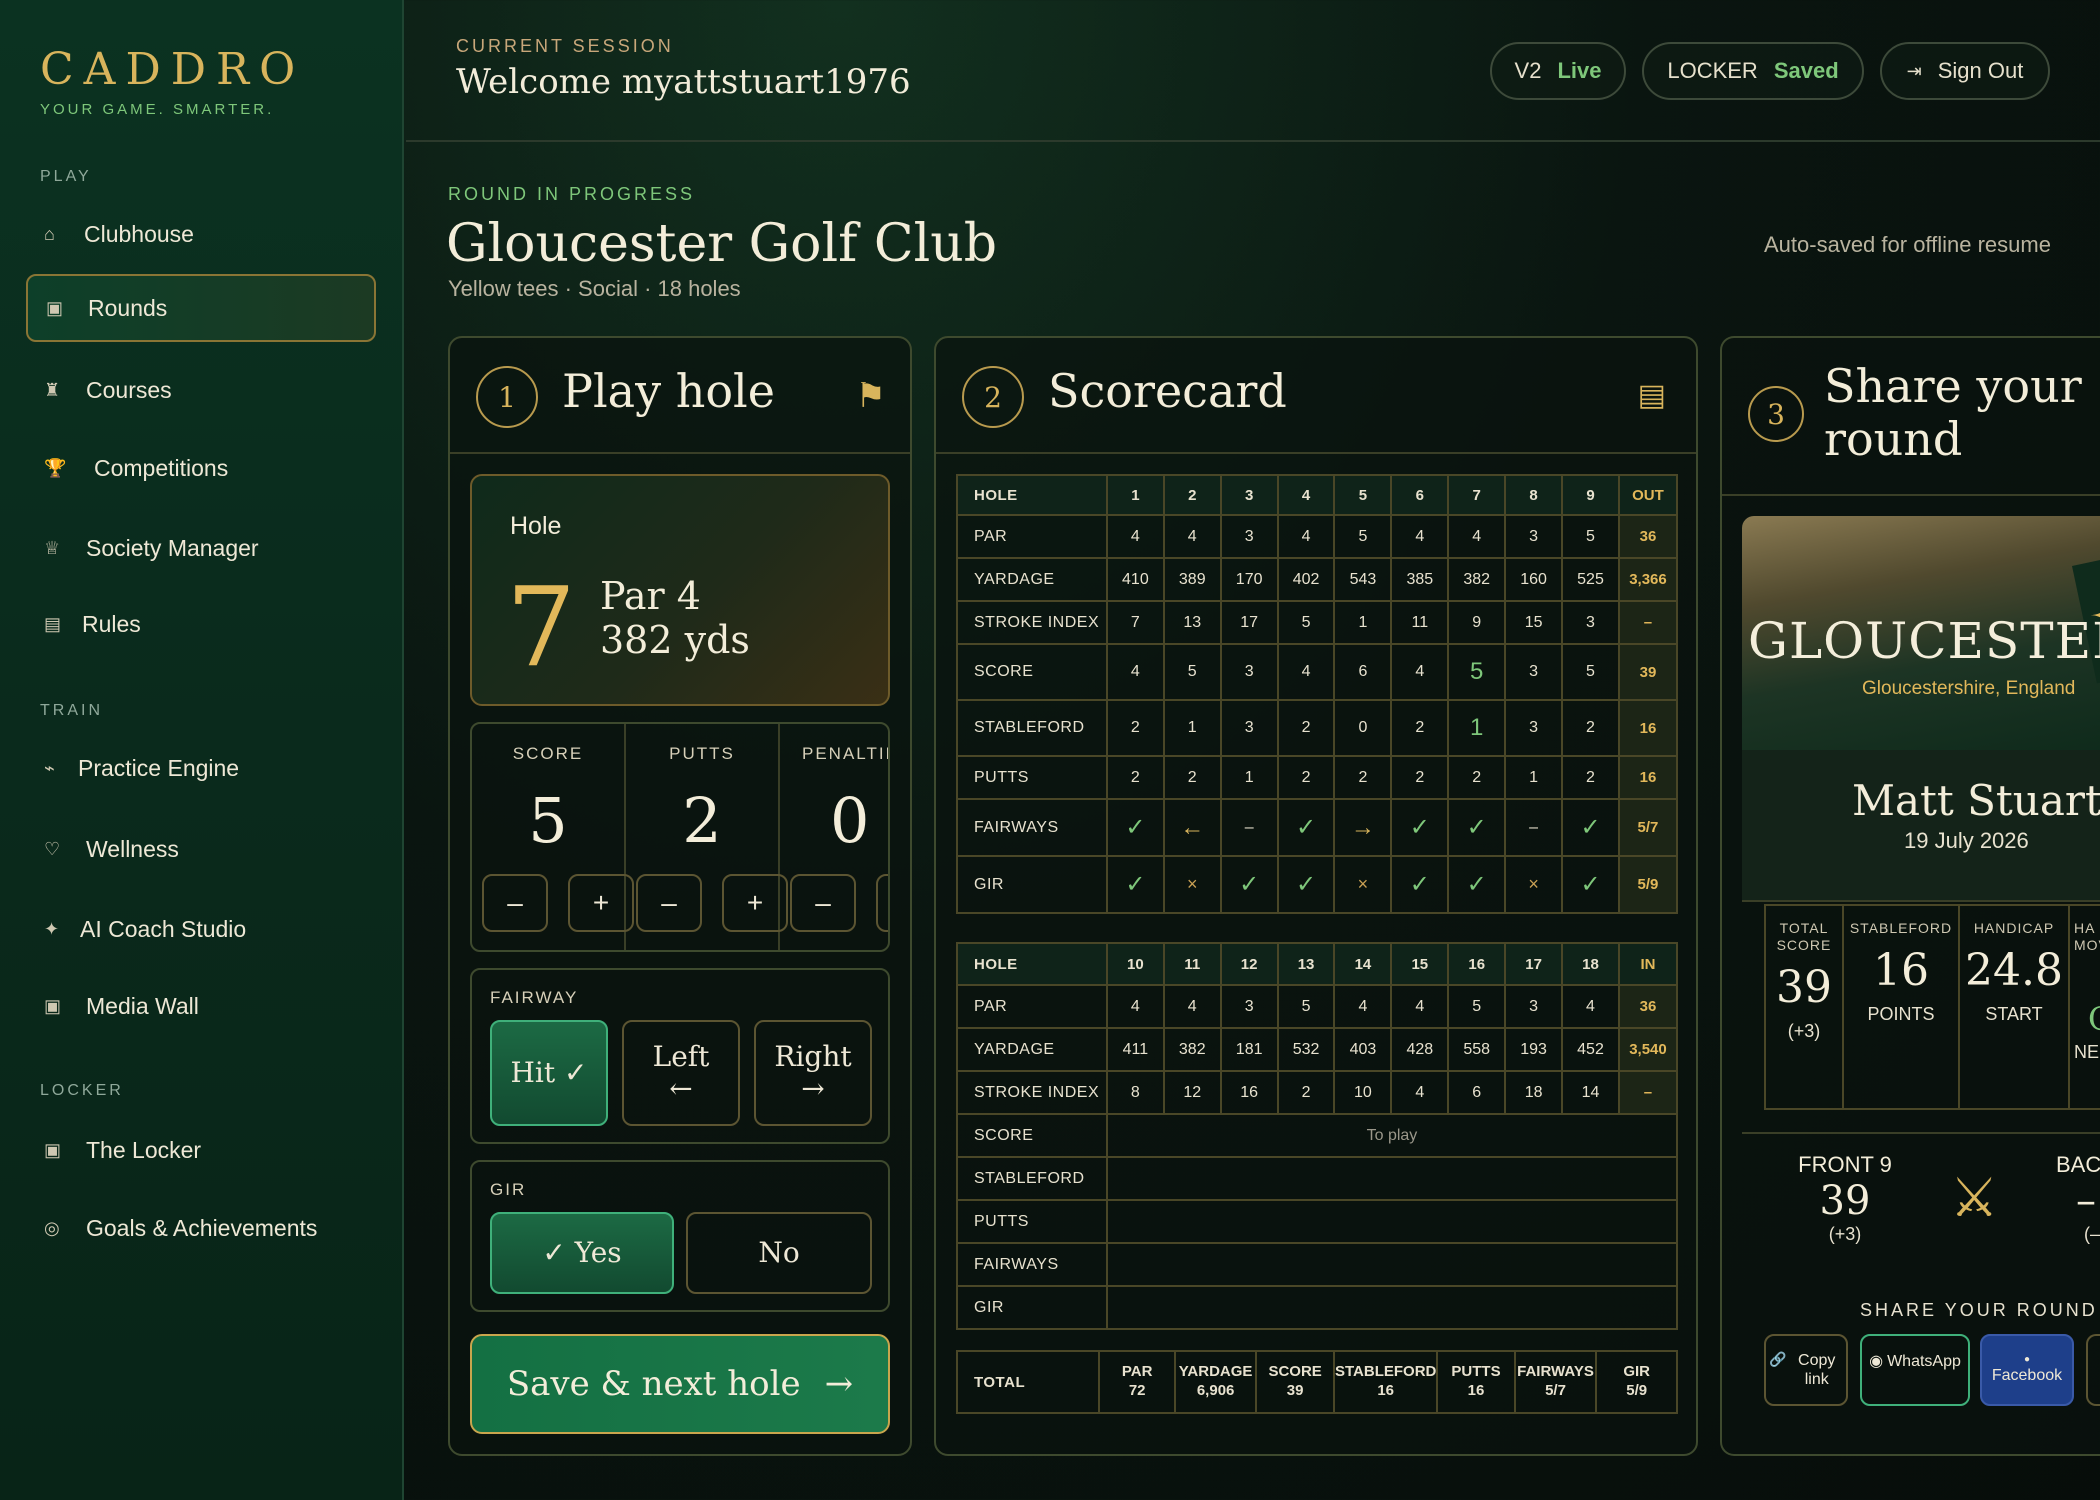  Describe the element at coordinates (1135, 579) in the screenshot. I see `table-cell: 410` at that location.